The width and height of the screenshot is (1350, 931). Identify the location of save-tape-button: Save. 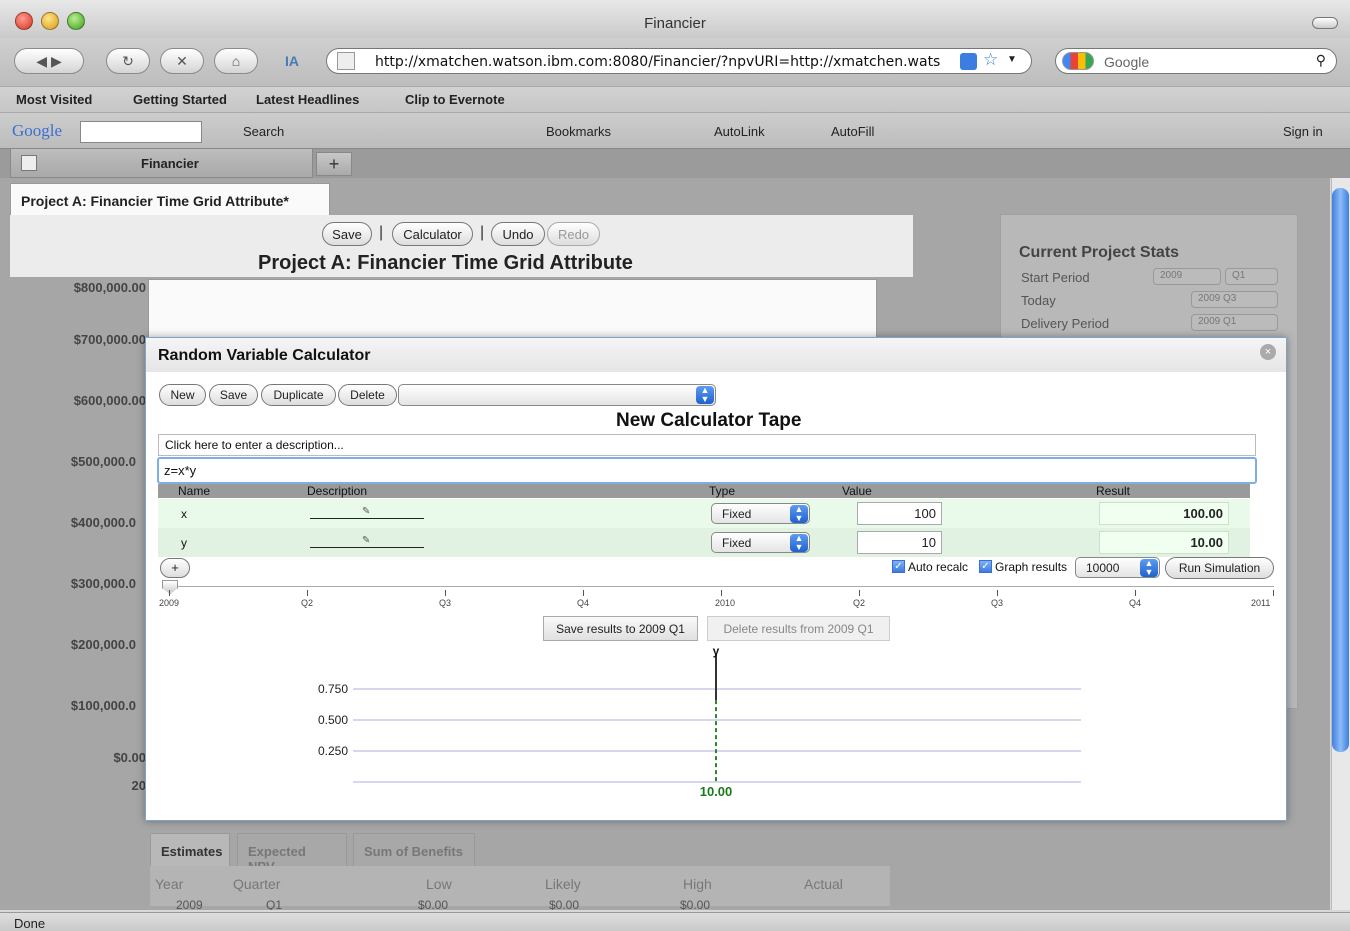
(233, 395).